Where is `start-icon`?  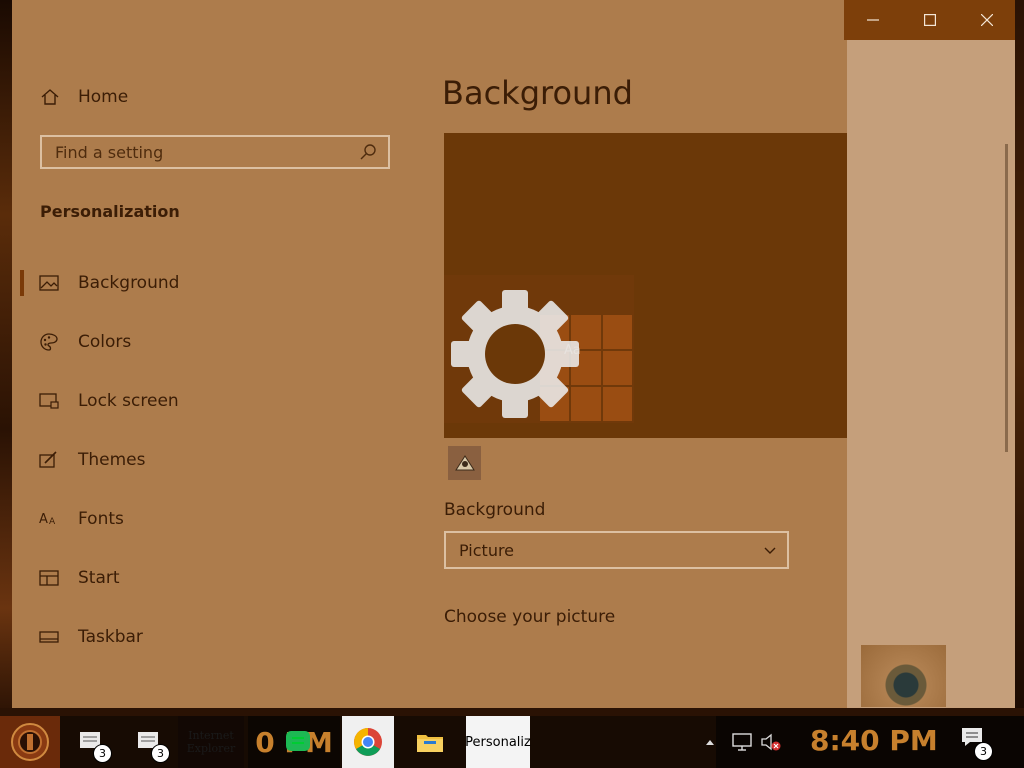 start-icon is located at coordinates (49, 578).